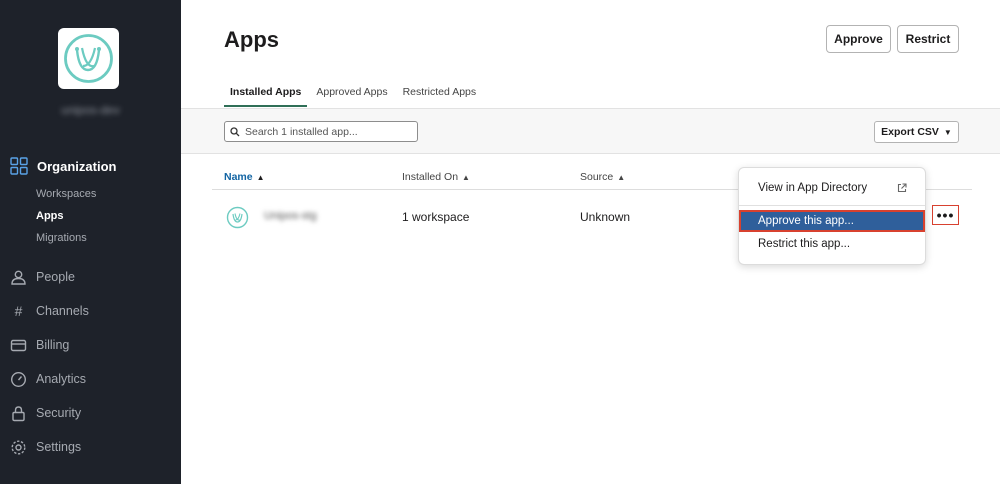  Describe the element at coordinates (18, 413) in the screenshot. I see `lock-icon` at that location.